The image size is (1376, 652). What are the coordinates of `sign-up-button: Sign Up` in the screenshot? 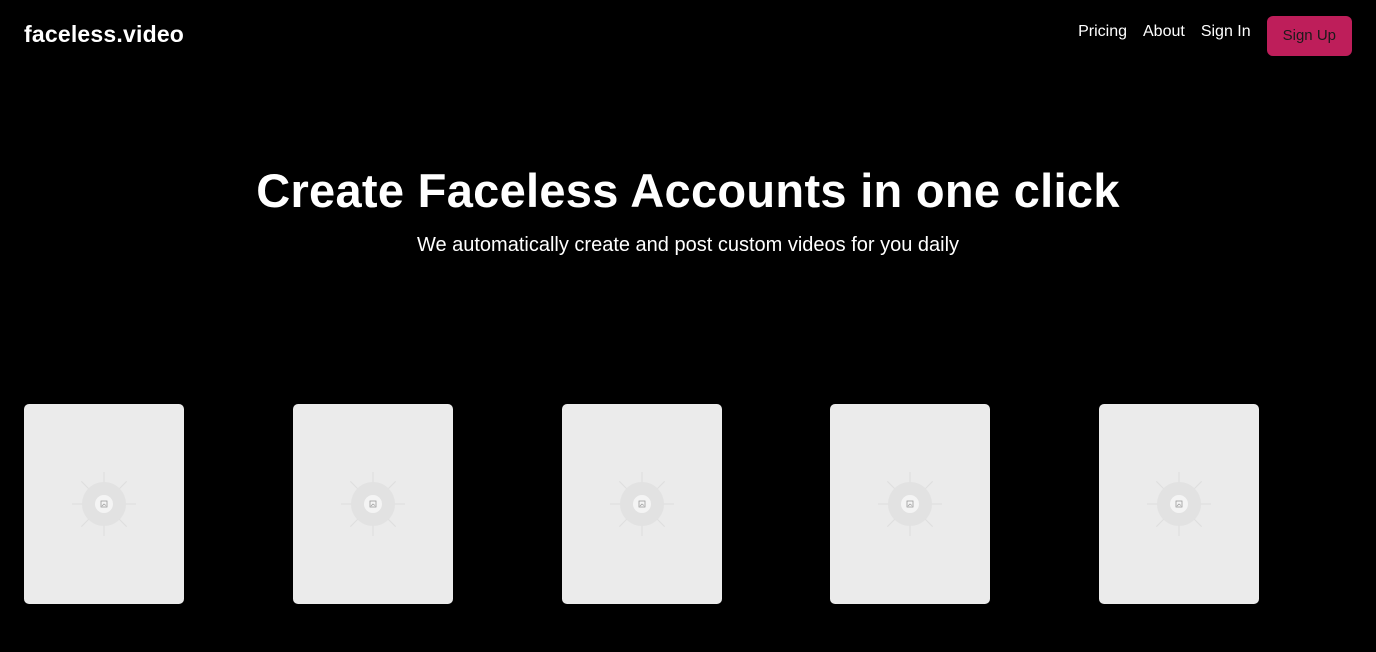 It's located at (1309, 36).